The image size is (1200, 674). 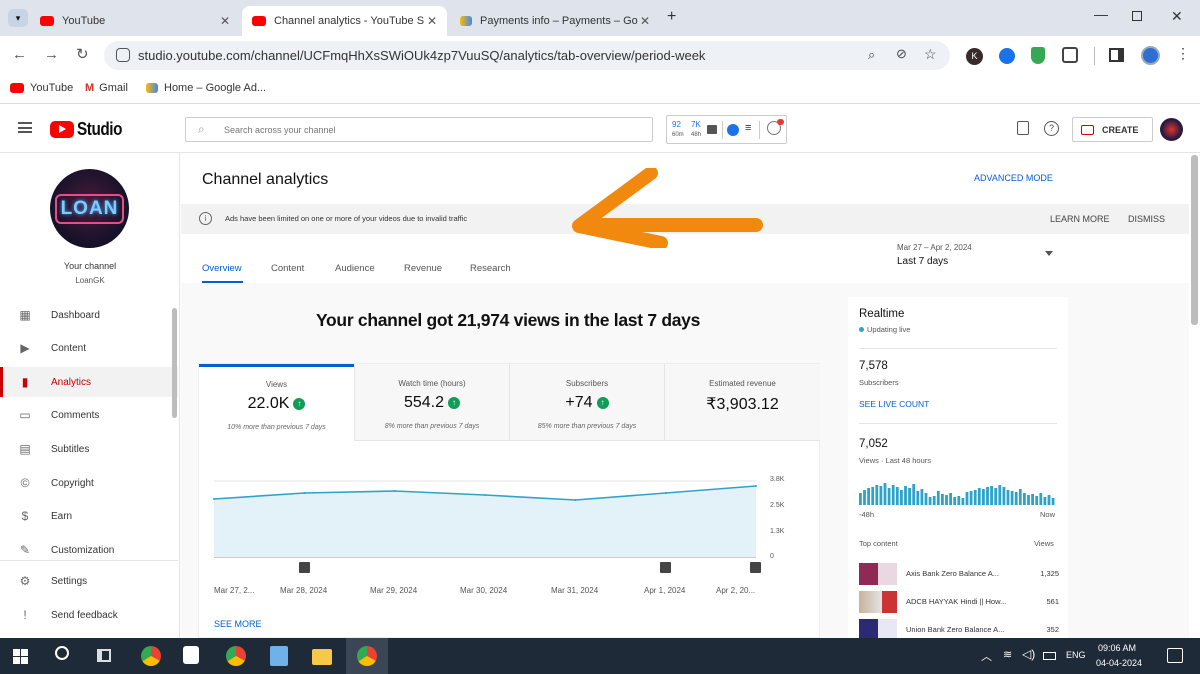 I want to click on bookmark-star-icon: ☆, so click(x=930, y=54).